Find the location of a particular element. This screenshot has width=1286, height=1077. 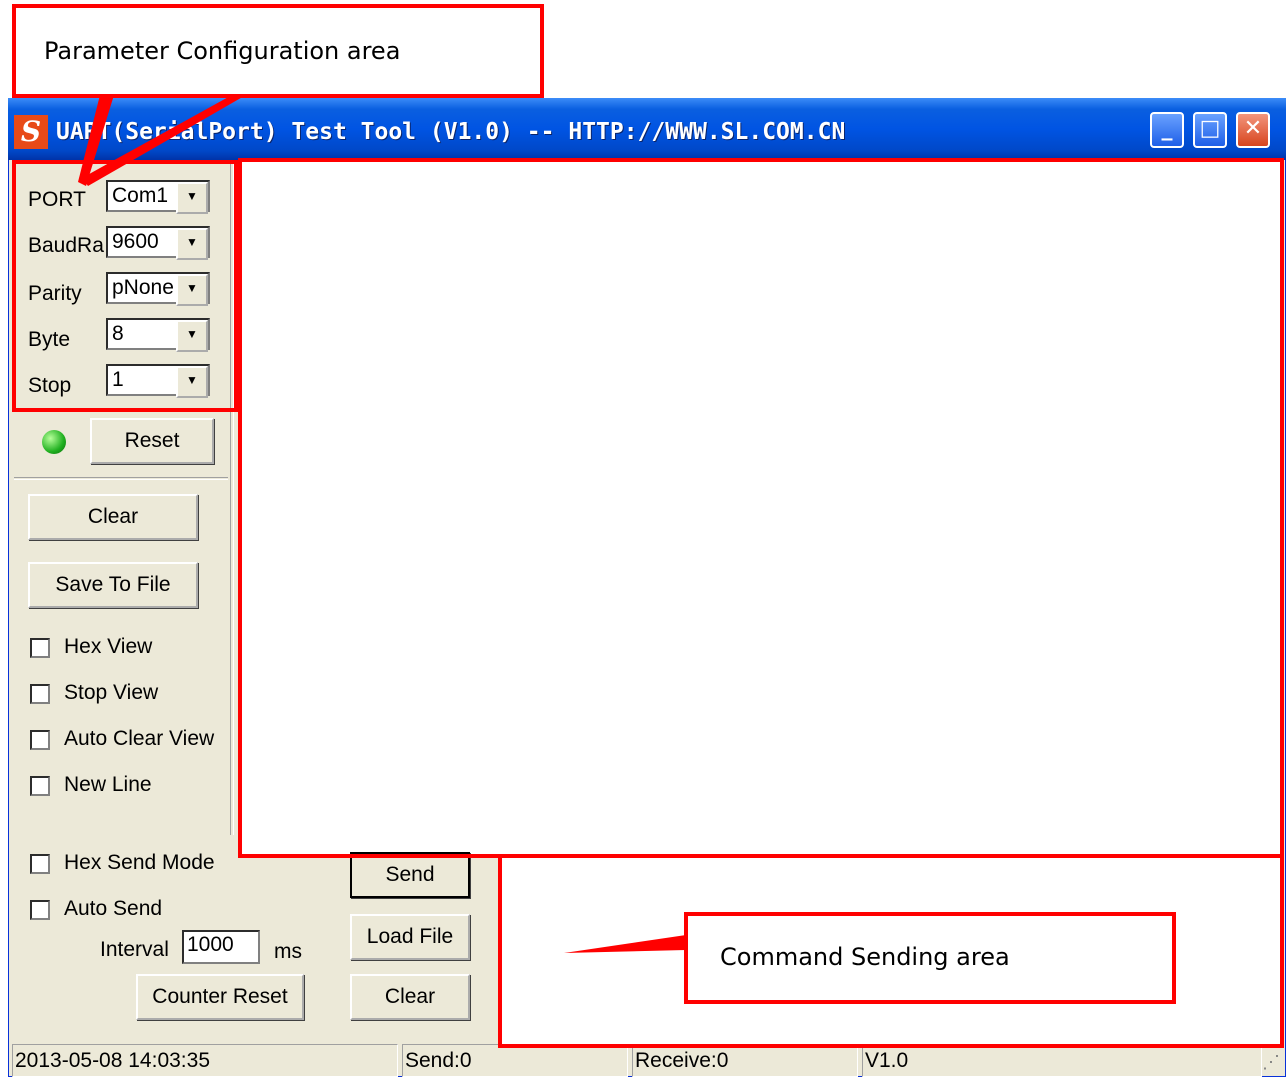

command-area-arrow is located at coordinates (625, 944).